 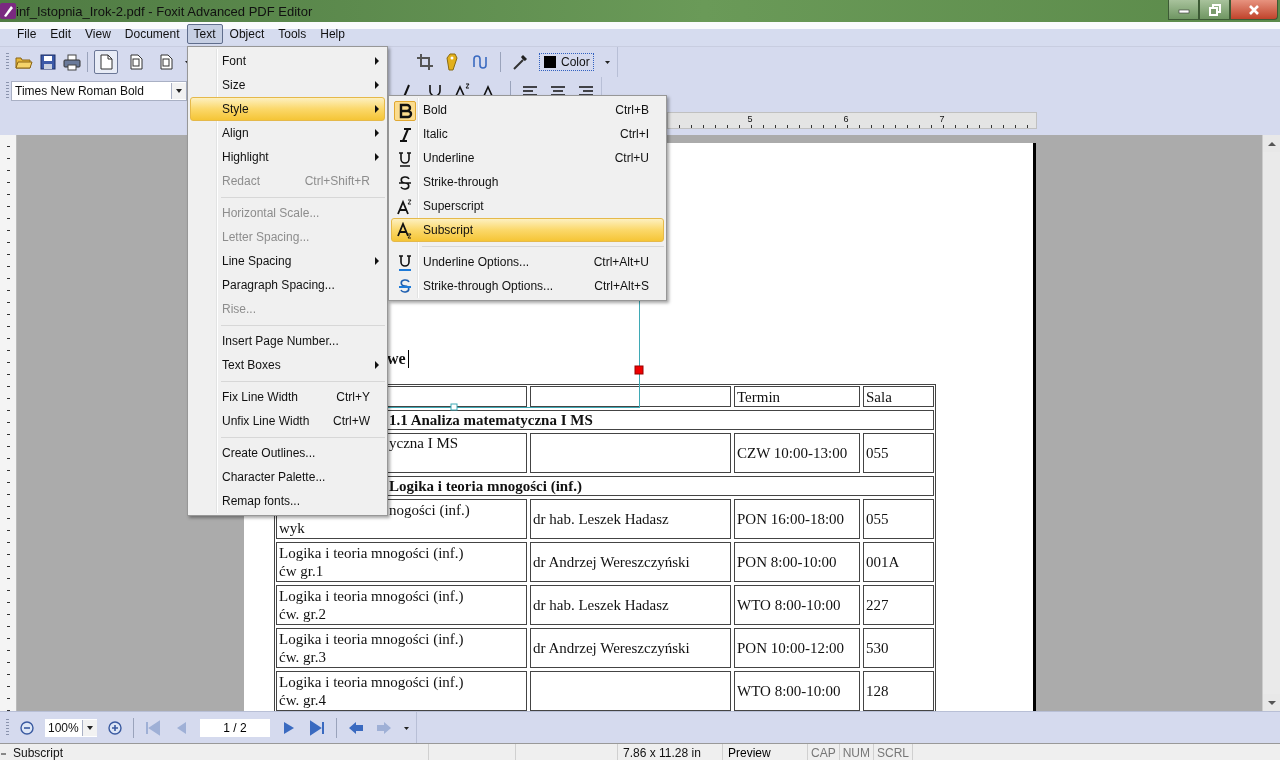 I want to click on zoom-in-icon, so click(x=115, y=727).